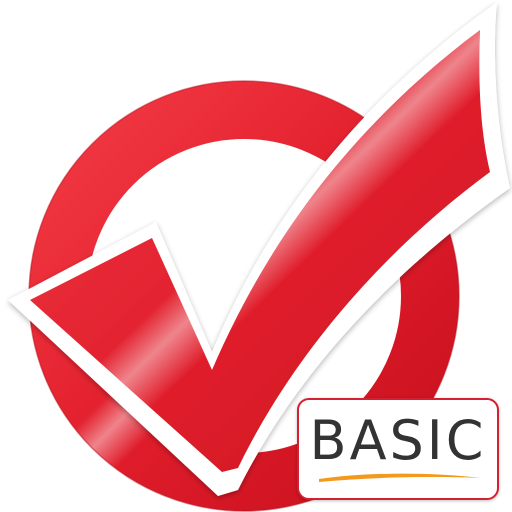 The height and width of the screenshot is (512, 512). I want to click on badge-label: BASIC, so click(398, 440).